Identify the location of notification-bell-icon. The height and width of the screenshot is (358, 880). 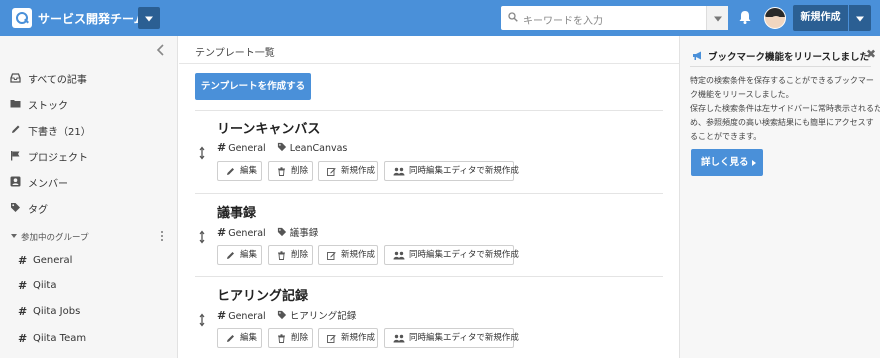
(745, 17).